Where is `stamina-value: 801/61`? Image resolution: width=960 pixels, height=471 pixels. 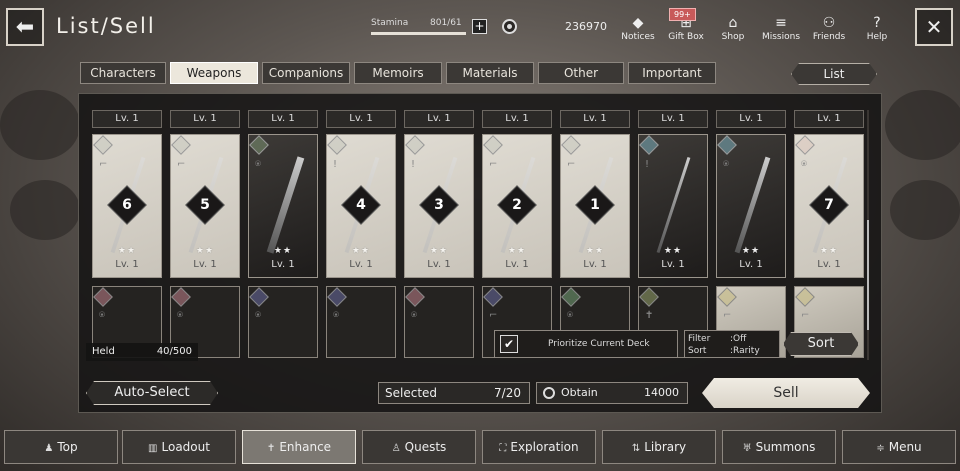 stamina-value: 801/61 is located at coordinates (446, 23).